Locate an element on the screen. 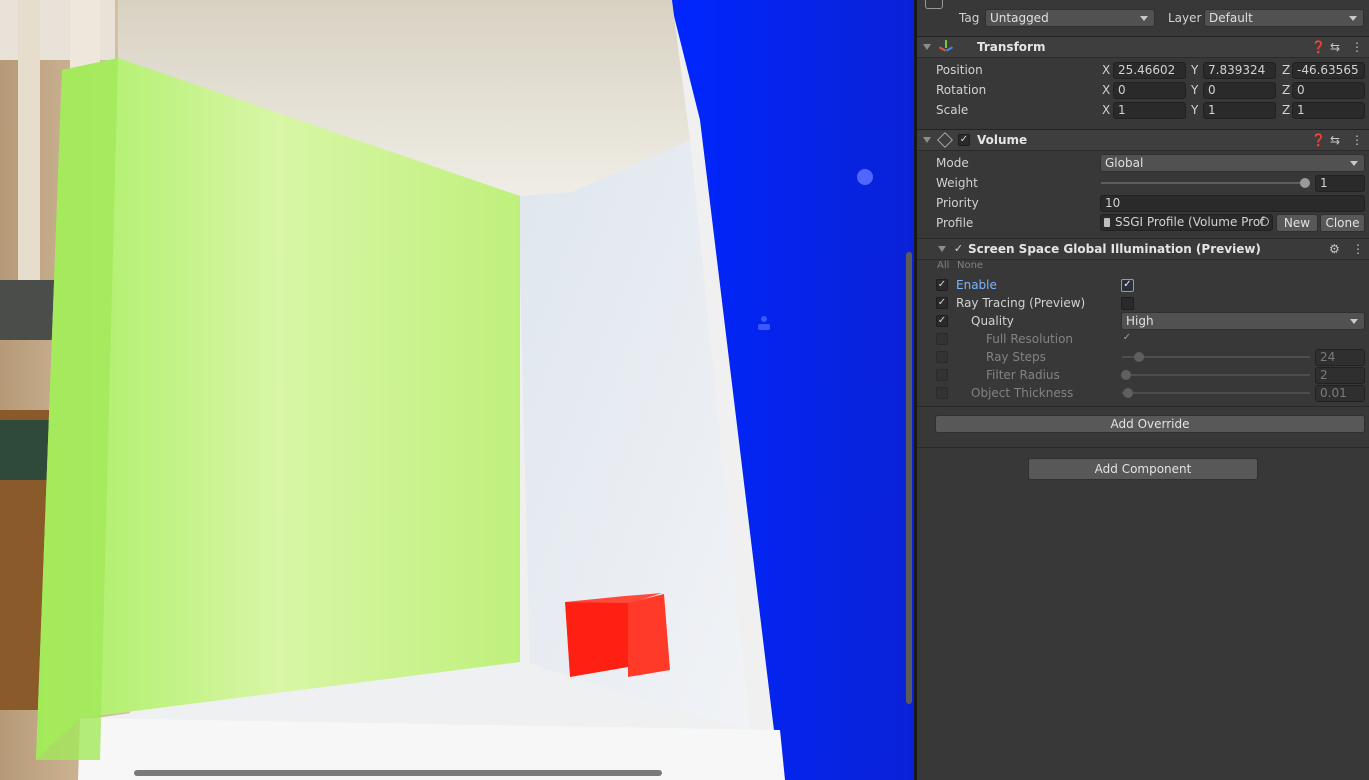 This screenshot has width=1369, height=780. mode-dropdown: Global is located at coordinates (1232, 163).